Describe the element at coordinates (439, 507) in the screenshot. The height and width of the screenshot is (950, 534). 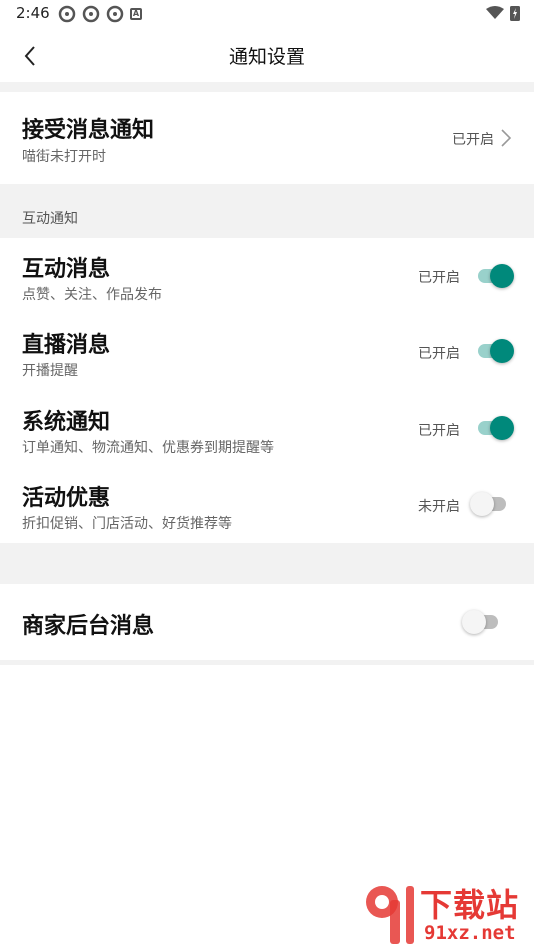
I see `item-status: 未开启` at that location.